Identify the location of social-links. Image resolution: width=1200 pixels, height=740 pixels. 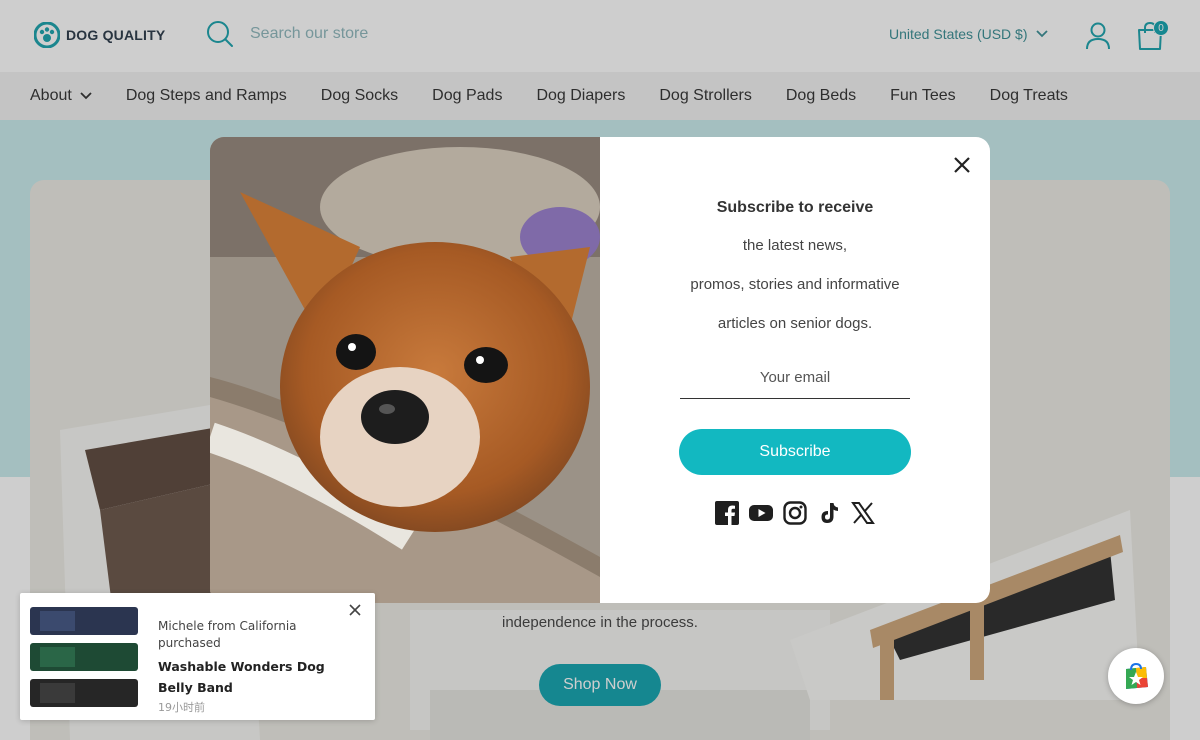
(795, 513).